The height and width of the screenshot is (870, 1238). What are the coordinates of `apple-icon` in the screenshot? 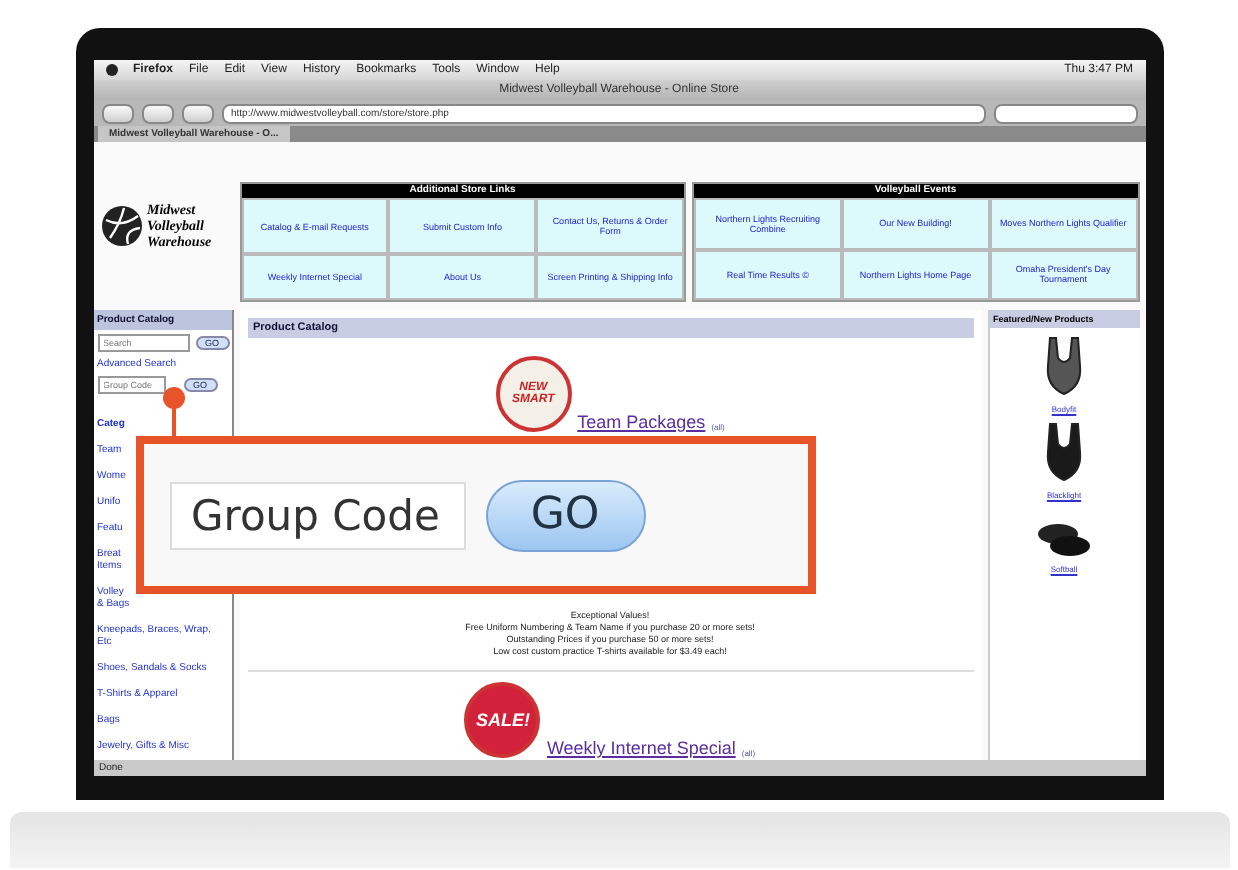 It's located at (111, 70).